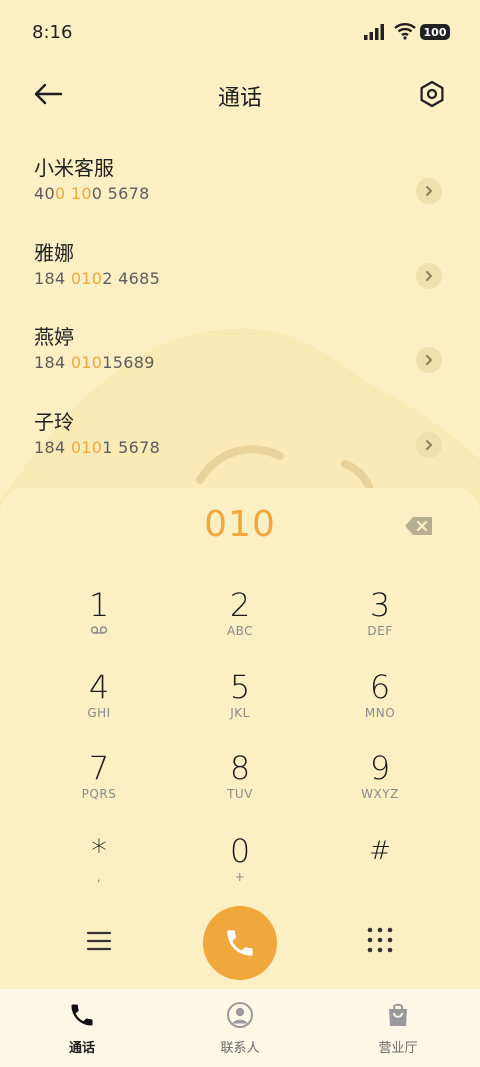  I want to click on contact-number: 184 01015689, so click(94, 362).